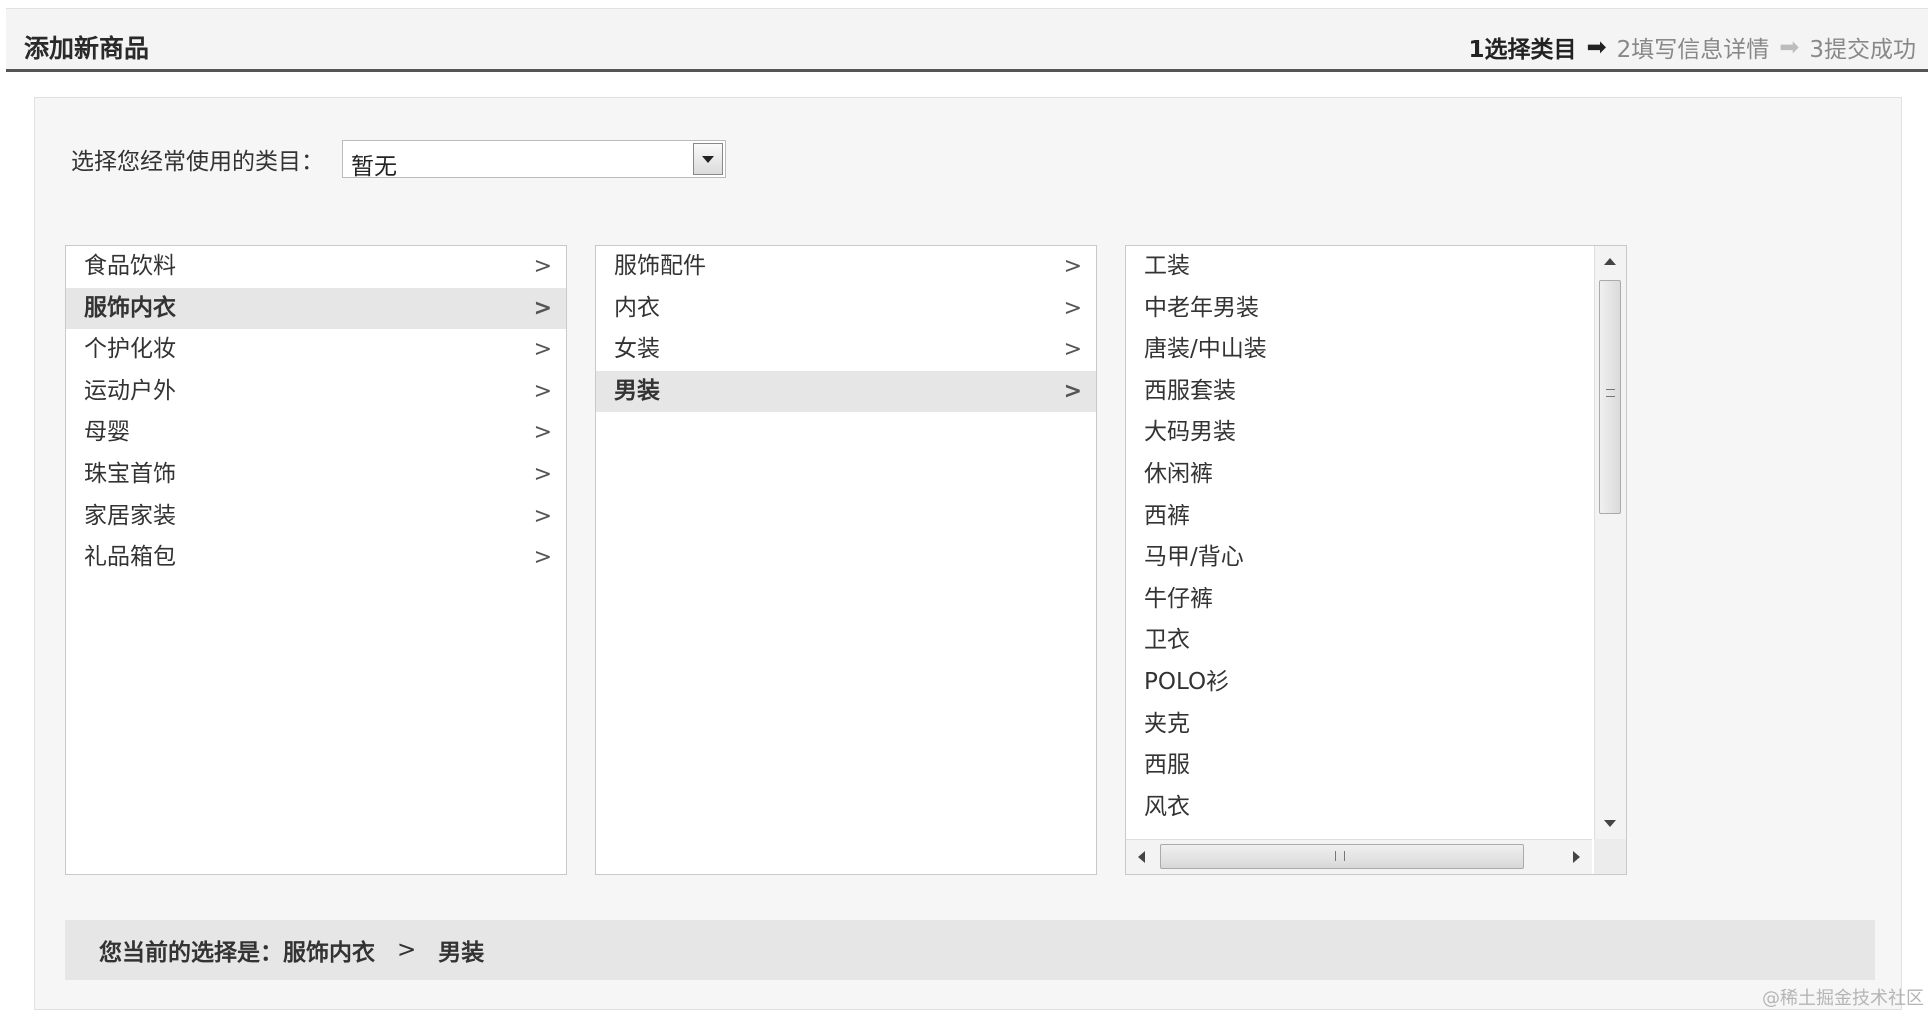 The image size is (1928, 1010). I want to click on list-item: 牛仔裤, so click(1359, 600).